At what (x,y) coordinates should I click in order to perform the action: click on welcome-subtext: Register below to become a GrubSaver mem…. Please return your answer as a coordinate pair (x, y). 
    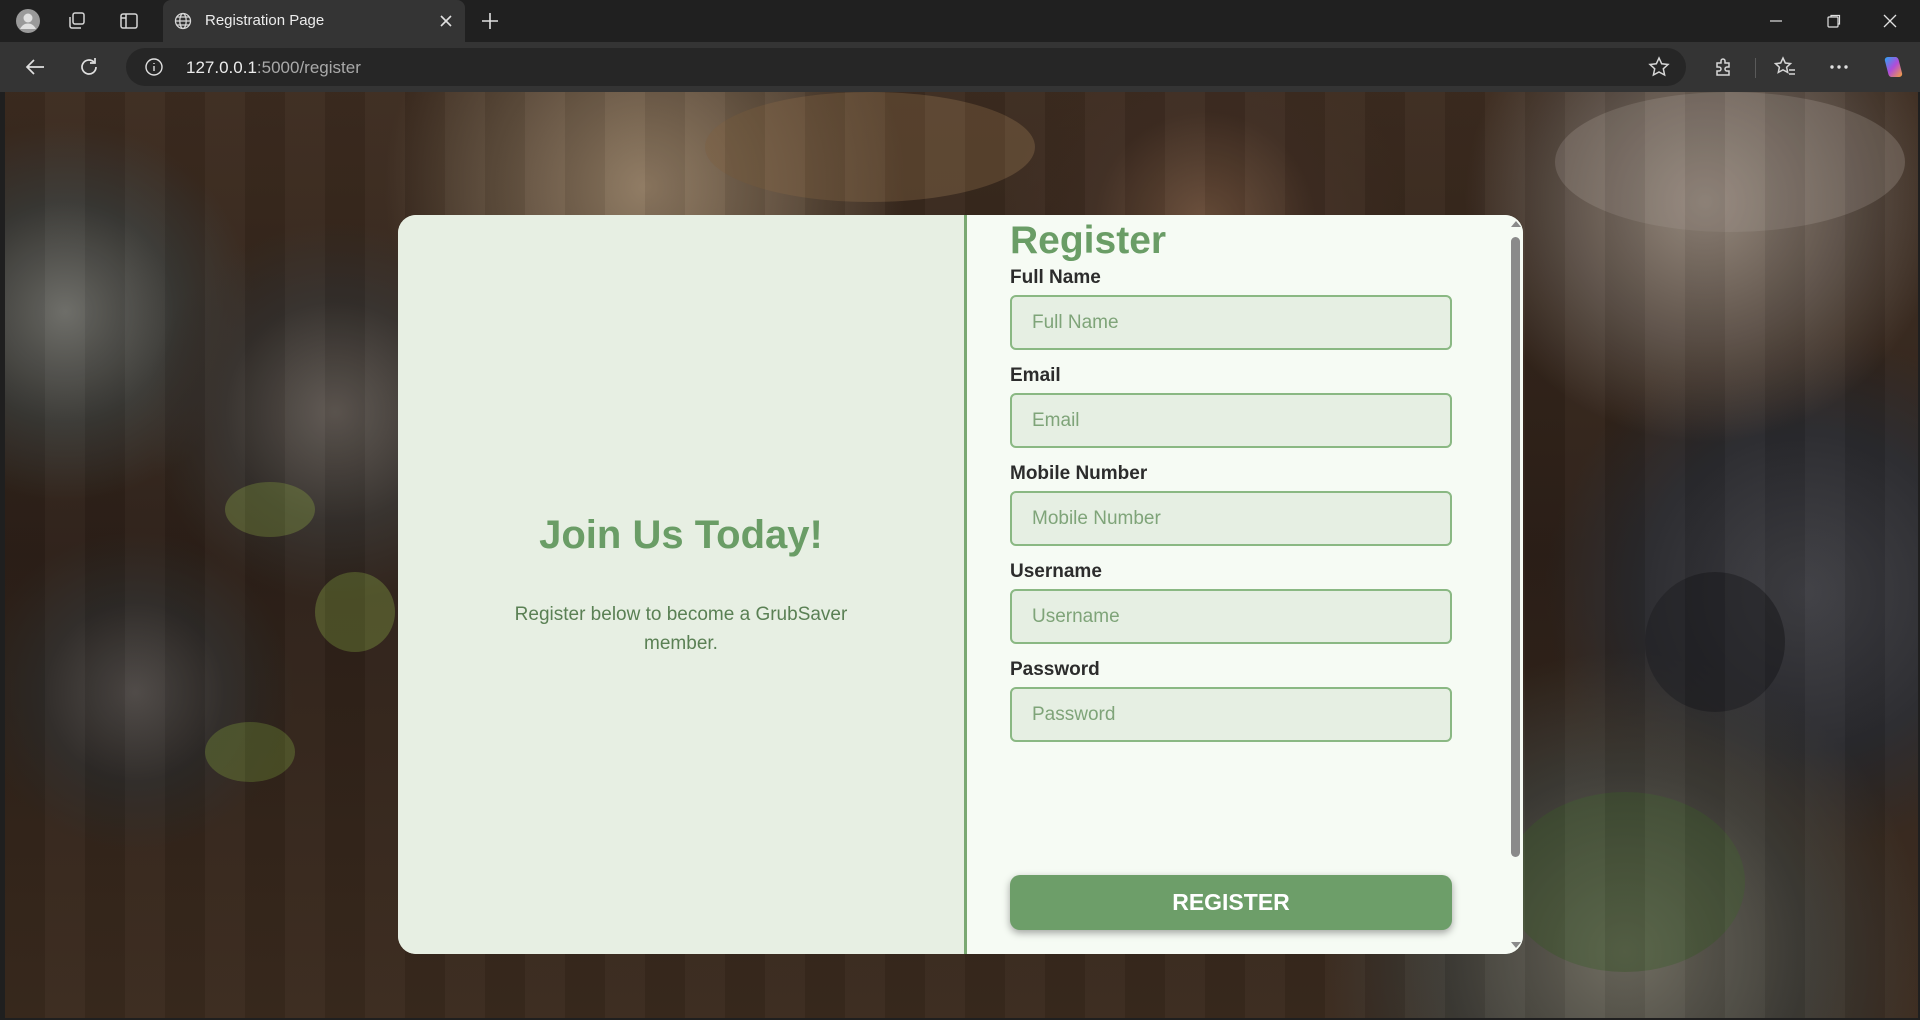
    Looking at the image, I should click on (681, 629).